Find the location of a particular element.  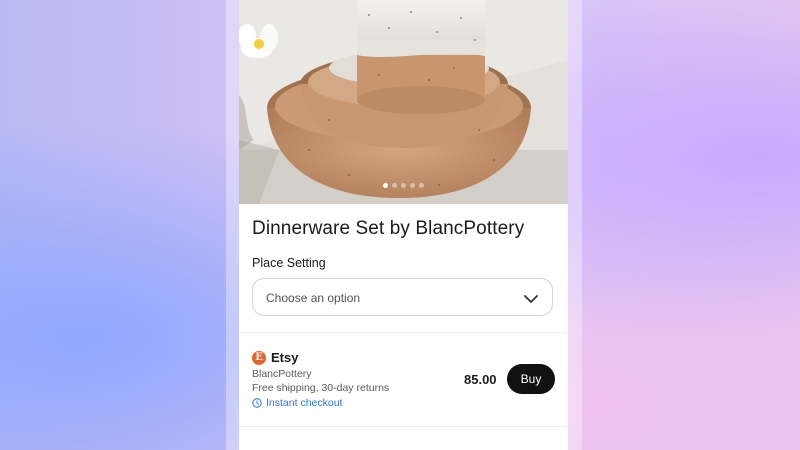

instant-checkout-link: Instant checkout is located at coordinates (297, 403).